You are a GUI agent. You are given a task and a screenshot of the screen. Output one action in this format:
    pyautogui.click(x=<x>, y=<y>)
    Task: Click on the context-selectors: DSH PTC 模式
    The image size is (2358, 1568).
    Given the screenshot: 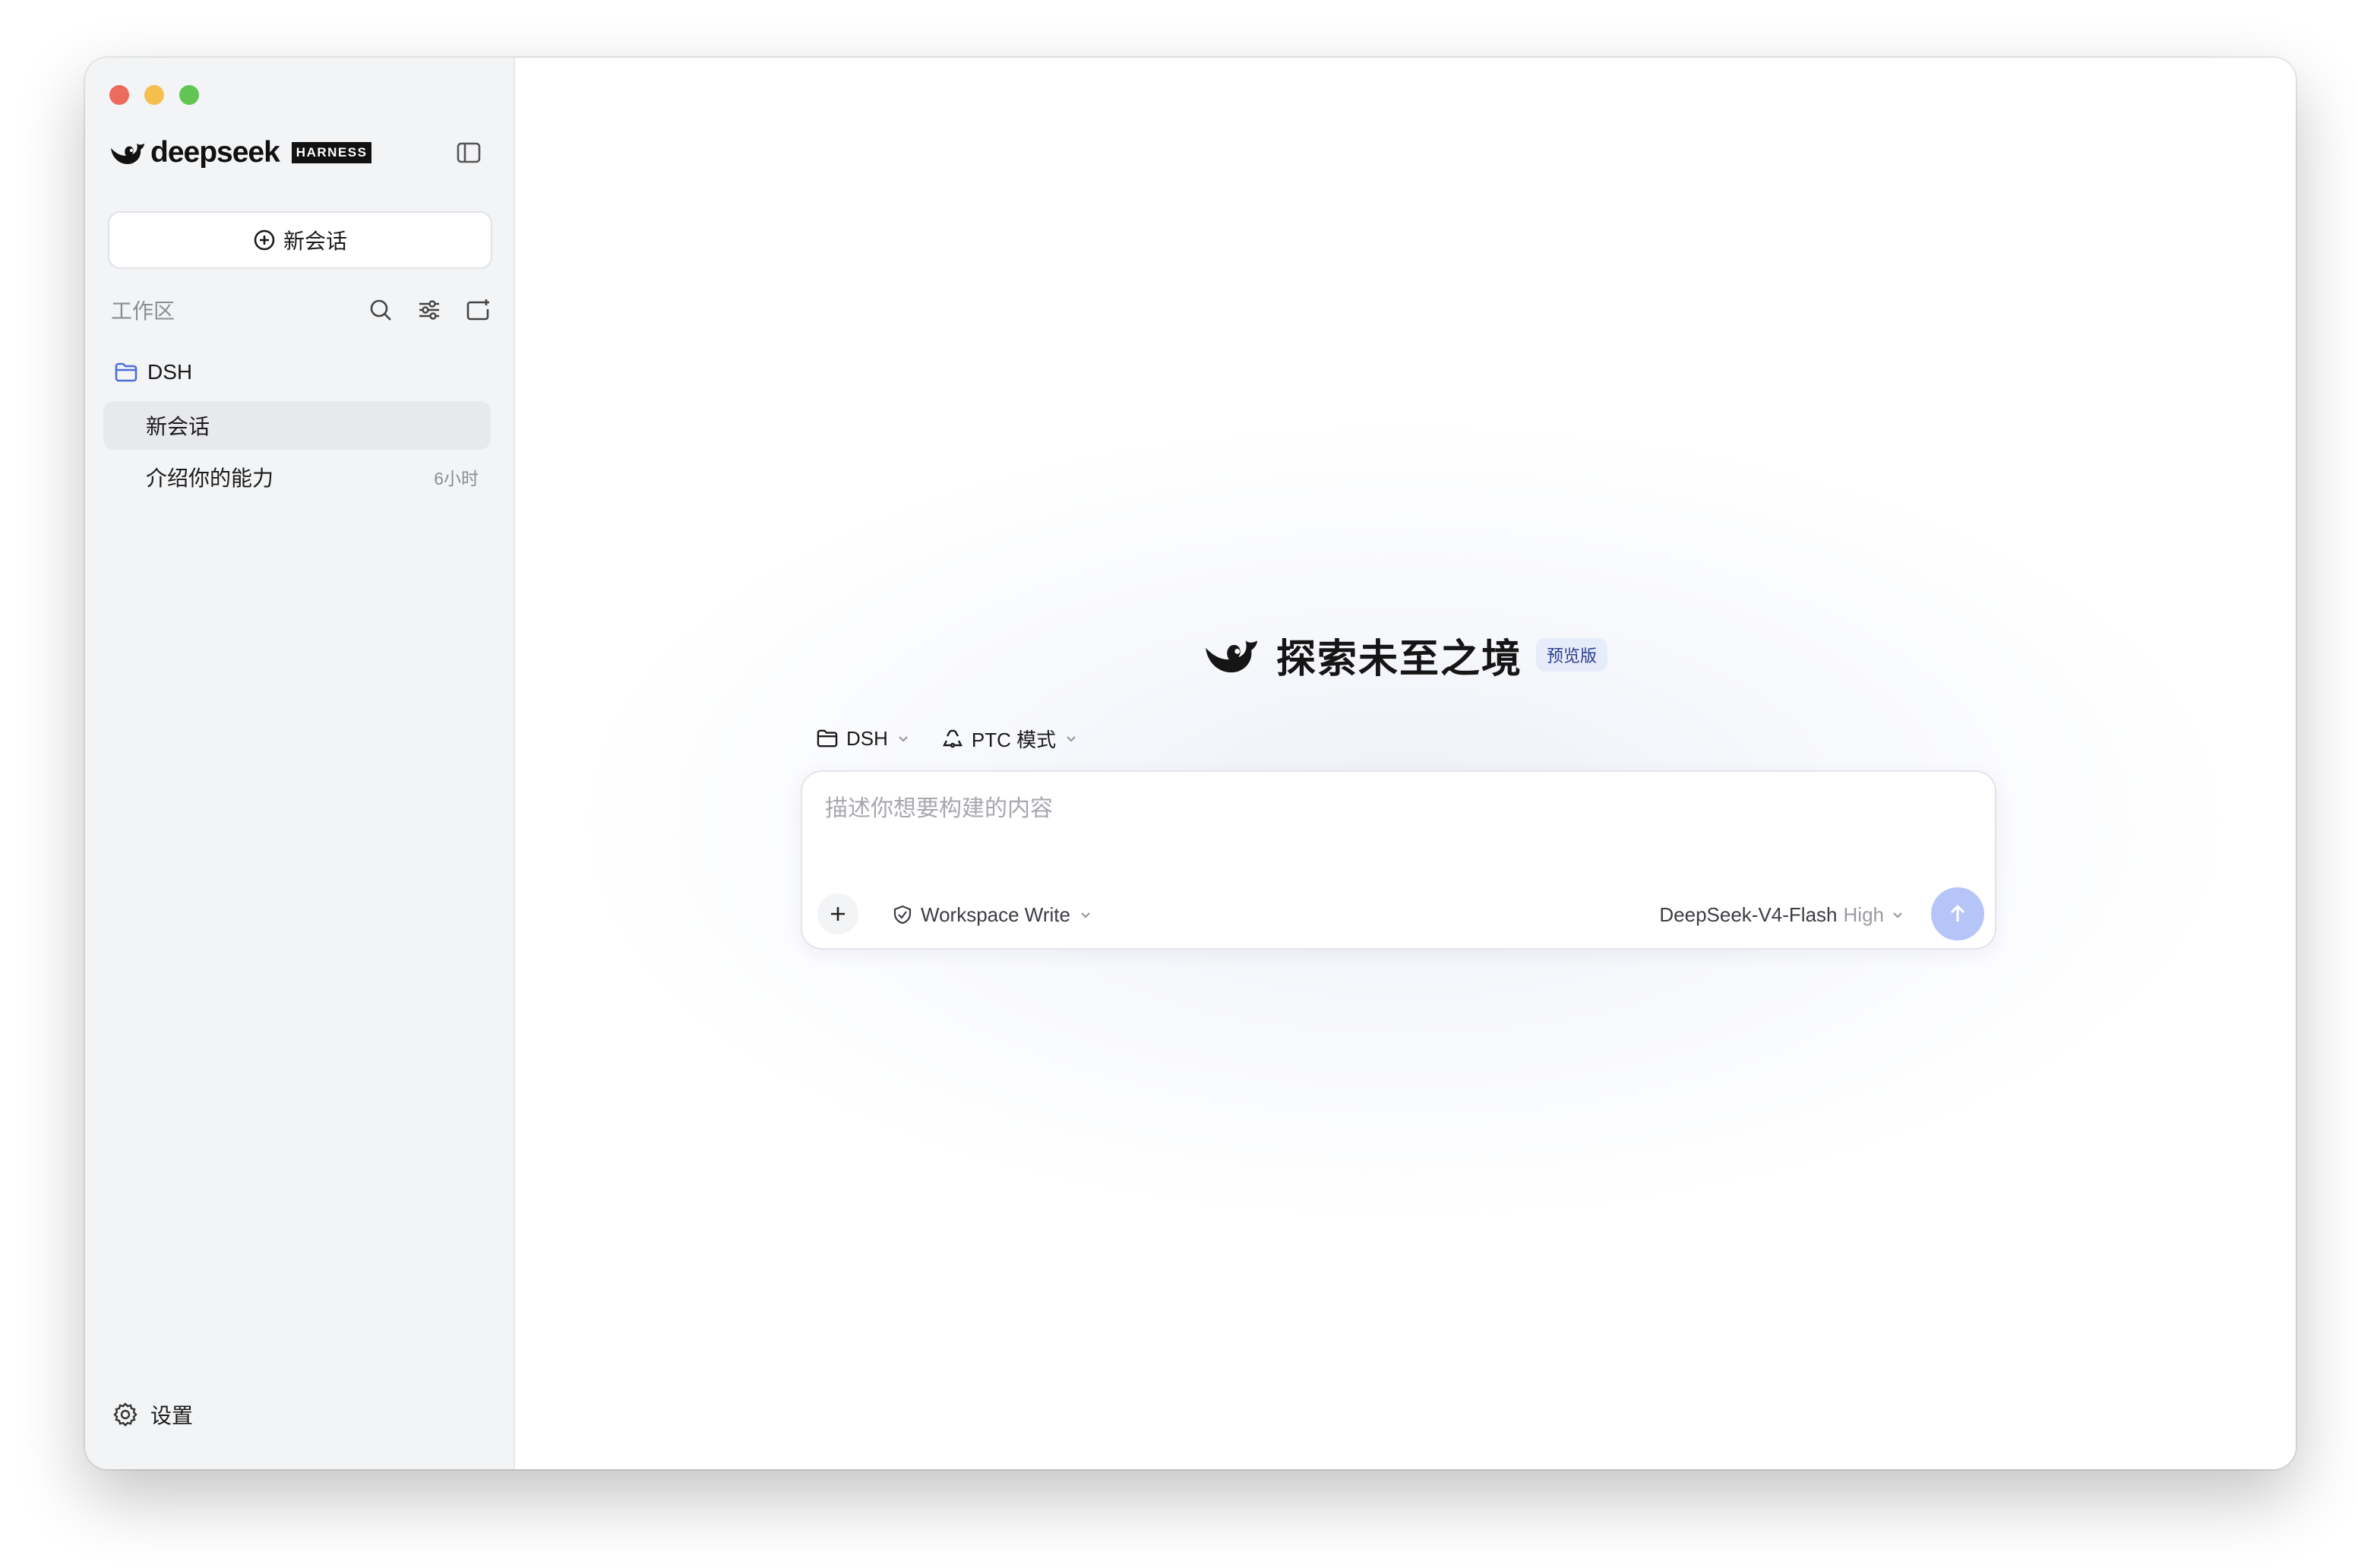 What is the action you would take?
    pyautogui.click(x=947, y=738)
    